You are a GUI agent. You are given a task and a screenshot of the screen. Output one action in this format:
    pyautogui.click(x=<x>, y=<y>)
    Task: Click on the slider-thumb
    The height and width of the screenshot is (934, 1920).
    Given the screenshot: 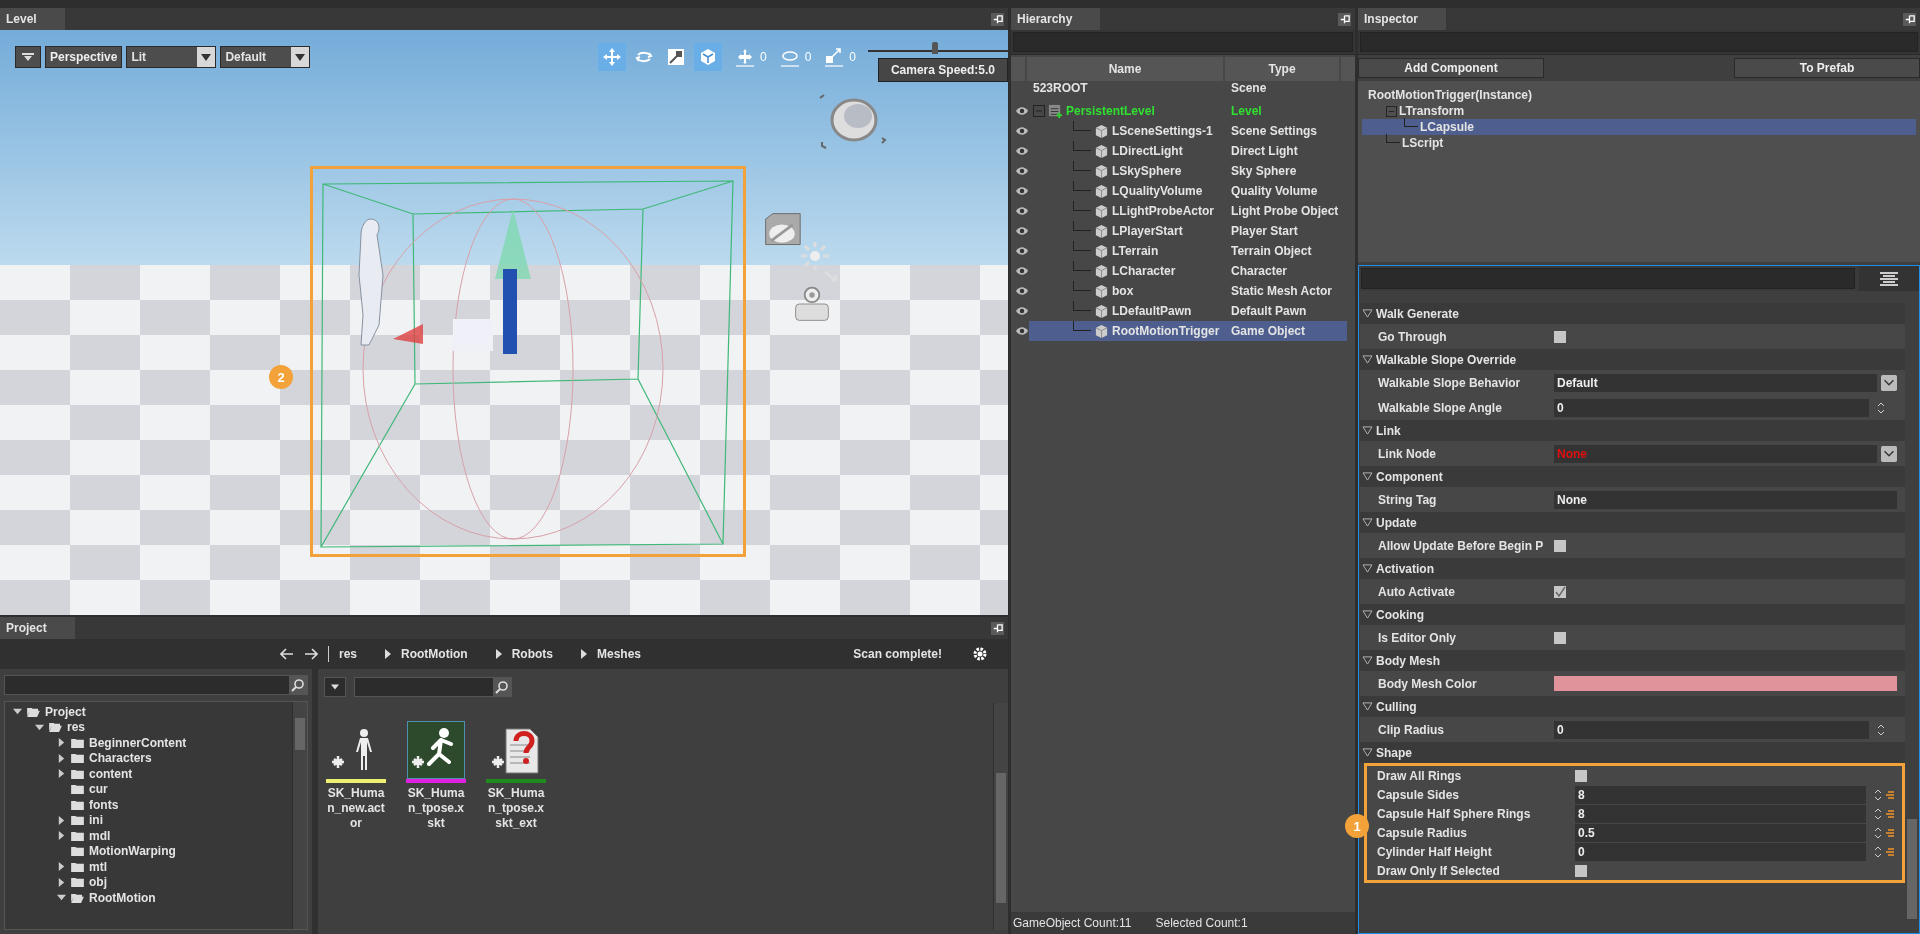 What is the action you would take?
    pyautogui.click(x=935, y=48)
    